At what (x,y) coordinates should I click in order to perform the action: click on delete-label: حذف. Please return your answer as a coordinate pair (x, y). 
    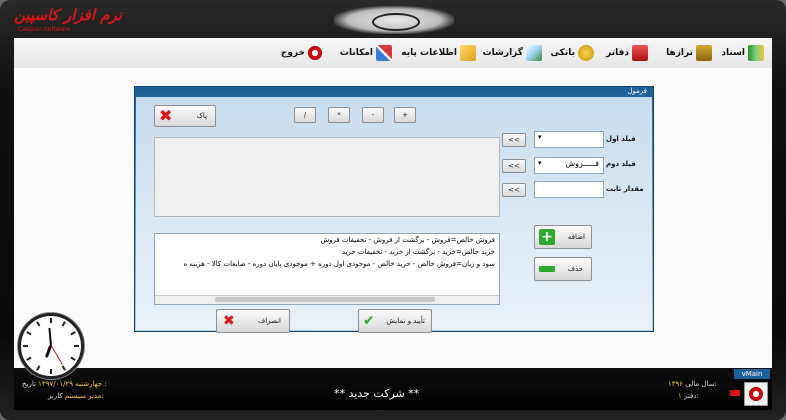
    Looking at the image, I should click on (575, 269).